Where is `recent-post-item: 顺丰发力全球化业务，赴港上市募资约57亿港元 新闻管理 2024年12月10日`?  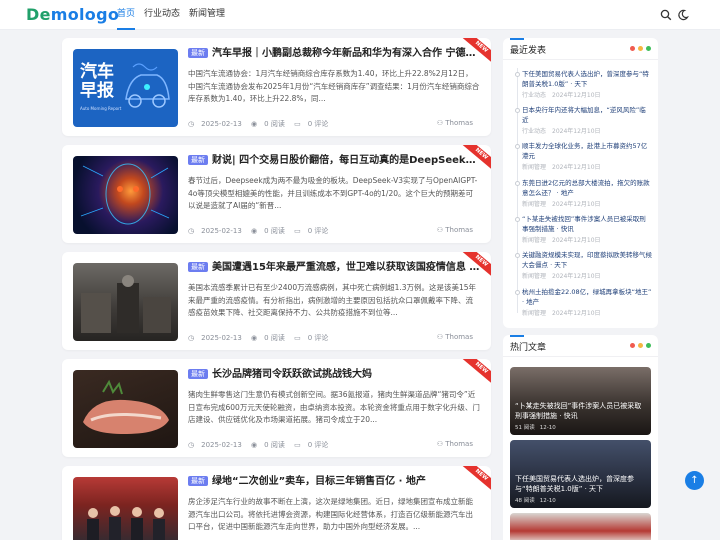 recent-post-item: 顺丰发力全球化业务，赴港上市募资约57亿港元 新闻管理 2024年12月10日 is located at coordinates (583, 156).